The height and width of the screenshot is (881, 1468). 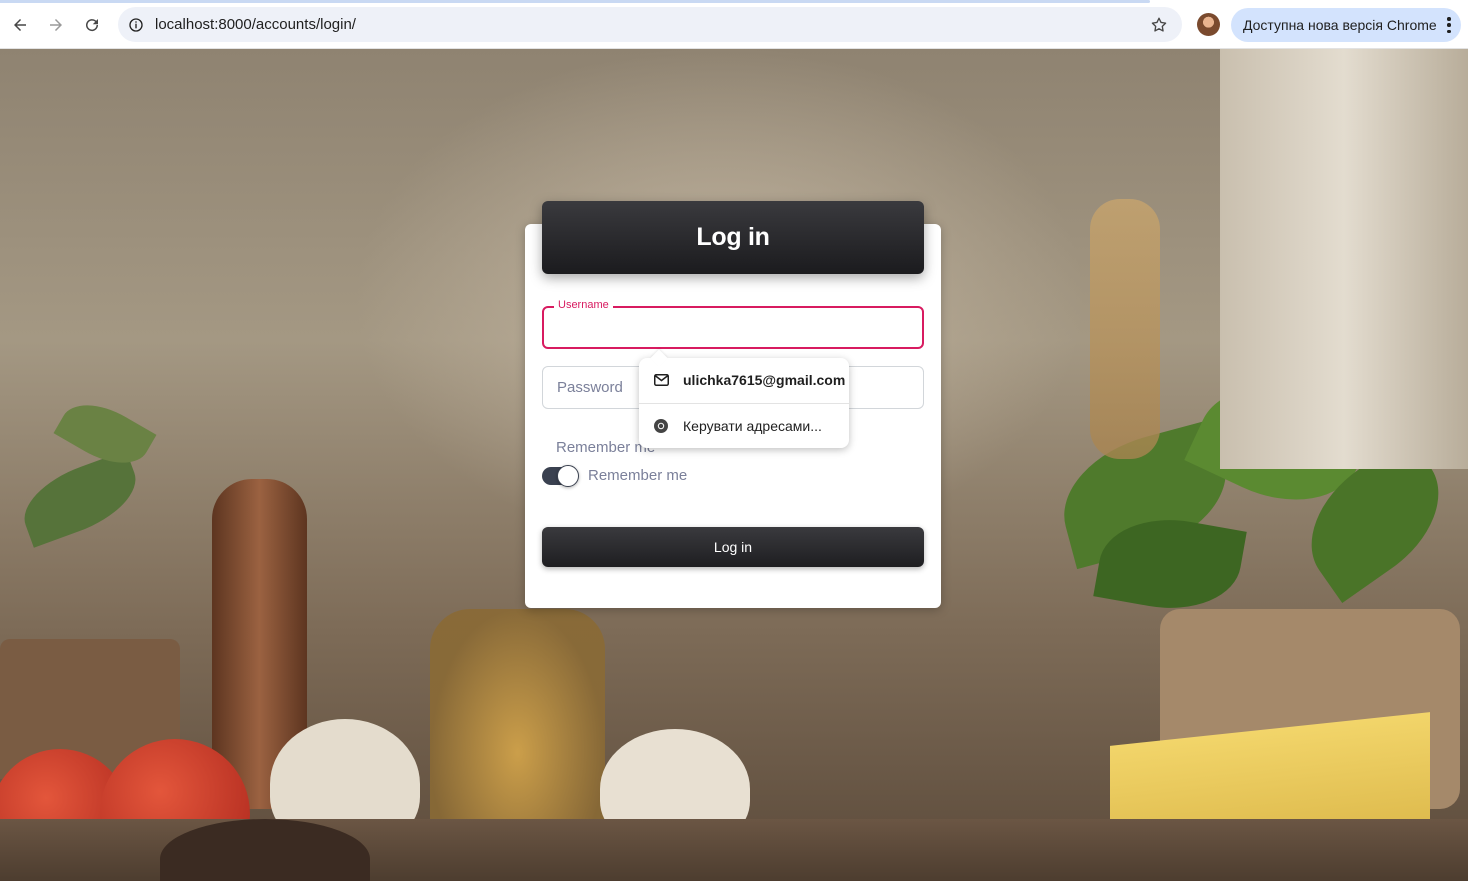 I want to click on chrome-icon, so click(x=661, y=426).